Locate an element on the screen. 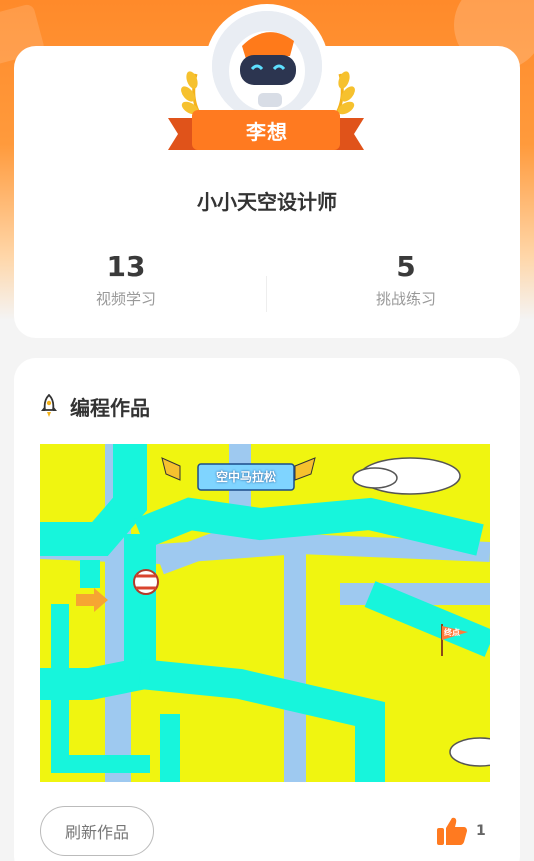 Image resolution: width=534 pixels, height=861 pixels. avatar is located at coordinates (267, 66).